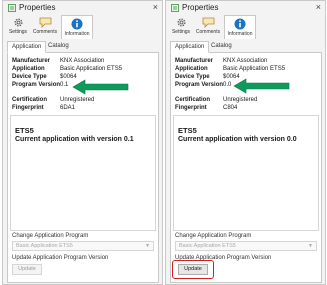 The image size is (327, 285). I want to click on description-text: Current application with version 0.1, so click(74, 139).